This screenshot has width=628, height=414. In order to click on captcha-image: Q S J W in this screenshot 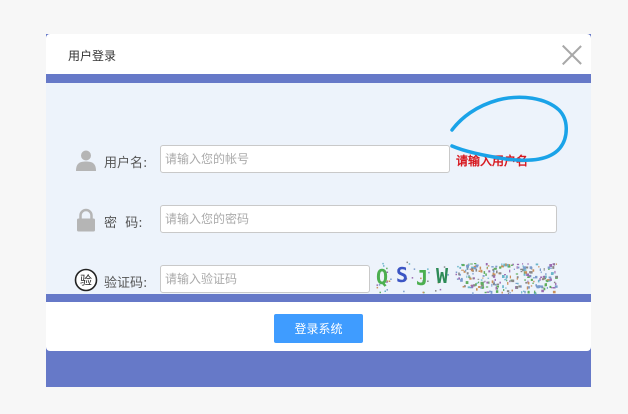, I will do `click(466, 278)`.